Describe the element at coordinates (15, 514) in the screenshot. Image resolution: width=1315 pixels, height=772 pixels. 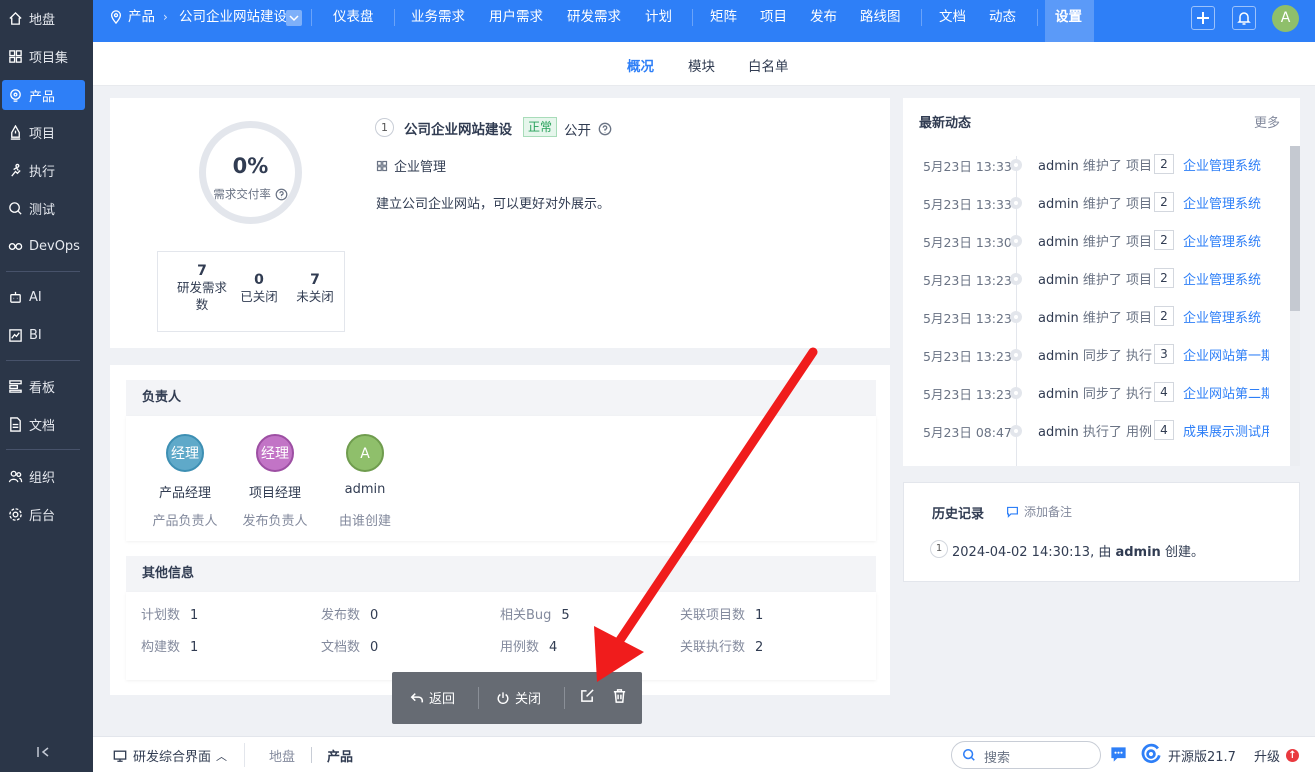
I see `gear-icon` at that location.